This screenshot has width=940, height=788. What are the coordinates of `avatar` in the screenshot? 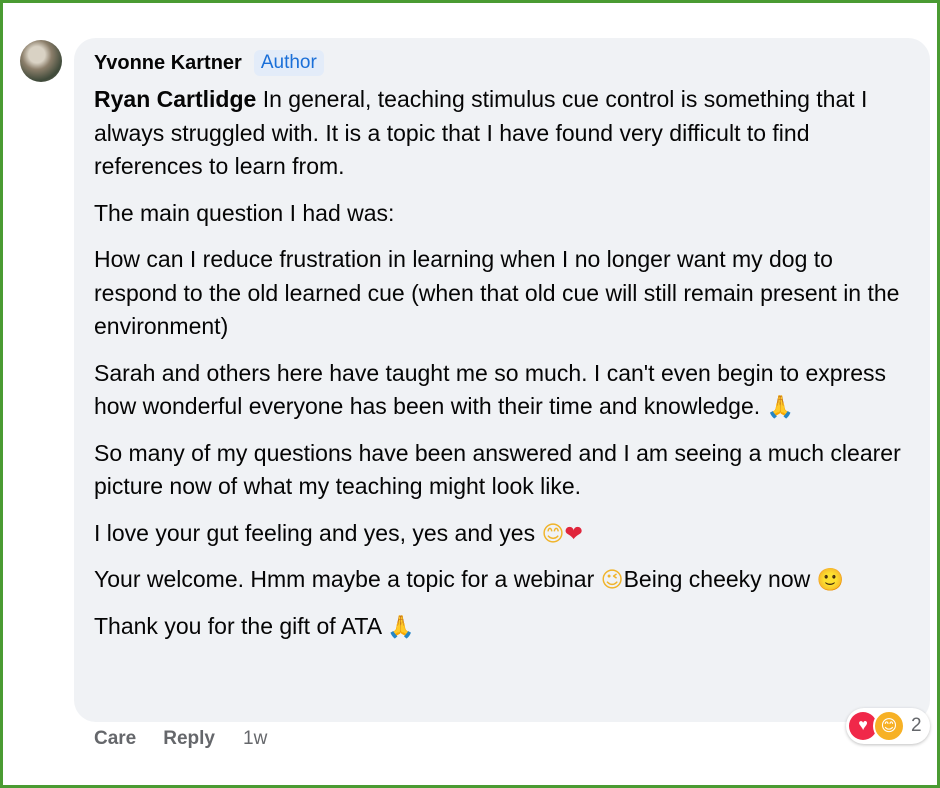 It's located at (41, 61).